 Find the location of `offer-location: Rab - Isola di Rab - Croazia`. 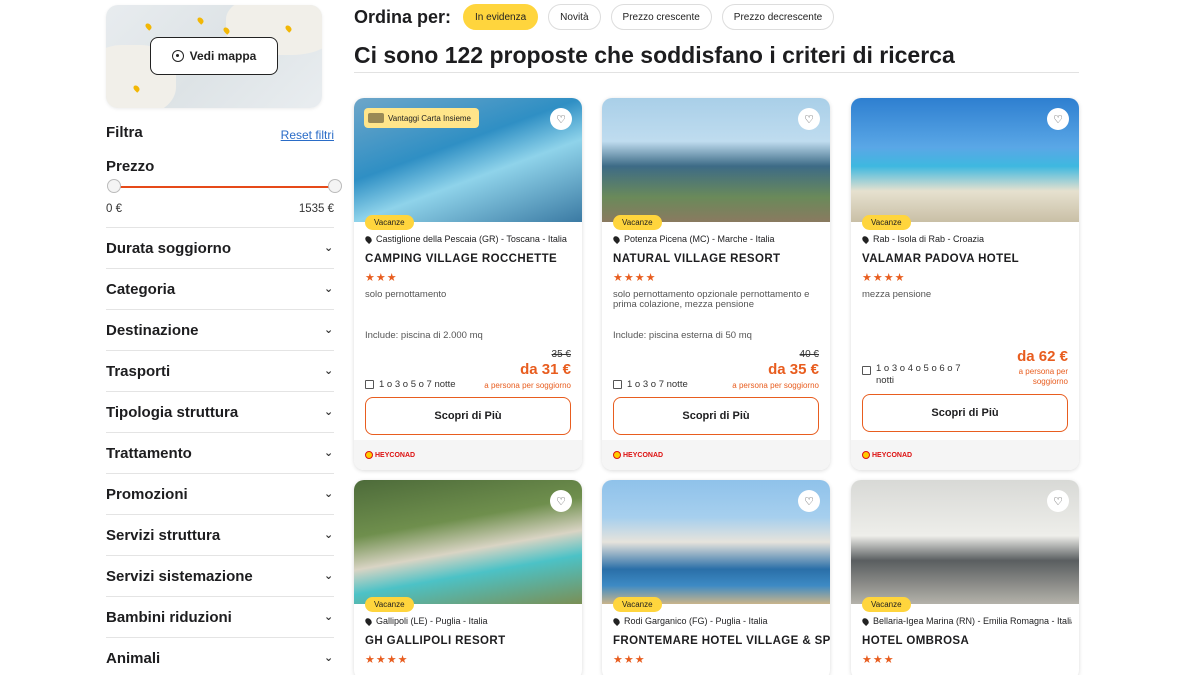

offer-location: Rab - Isola di Rab - Croazia is located at coordinates (967, 239).